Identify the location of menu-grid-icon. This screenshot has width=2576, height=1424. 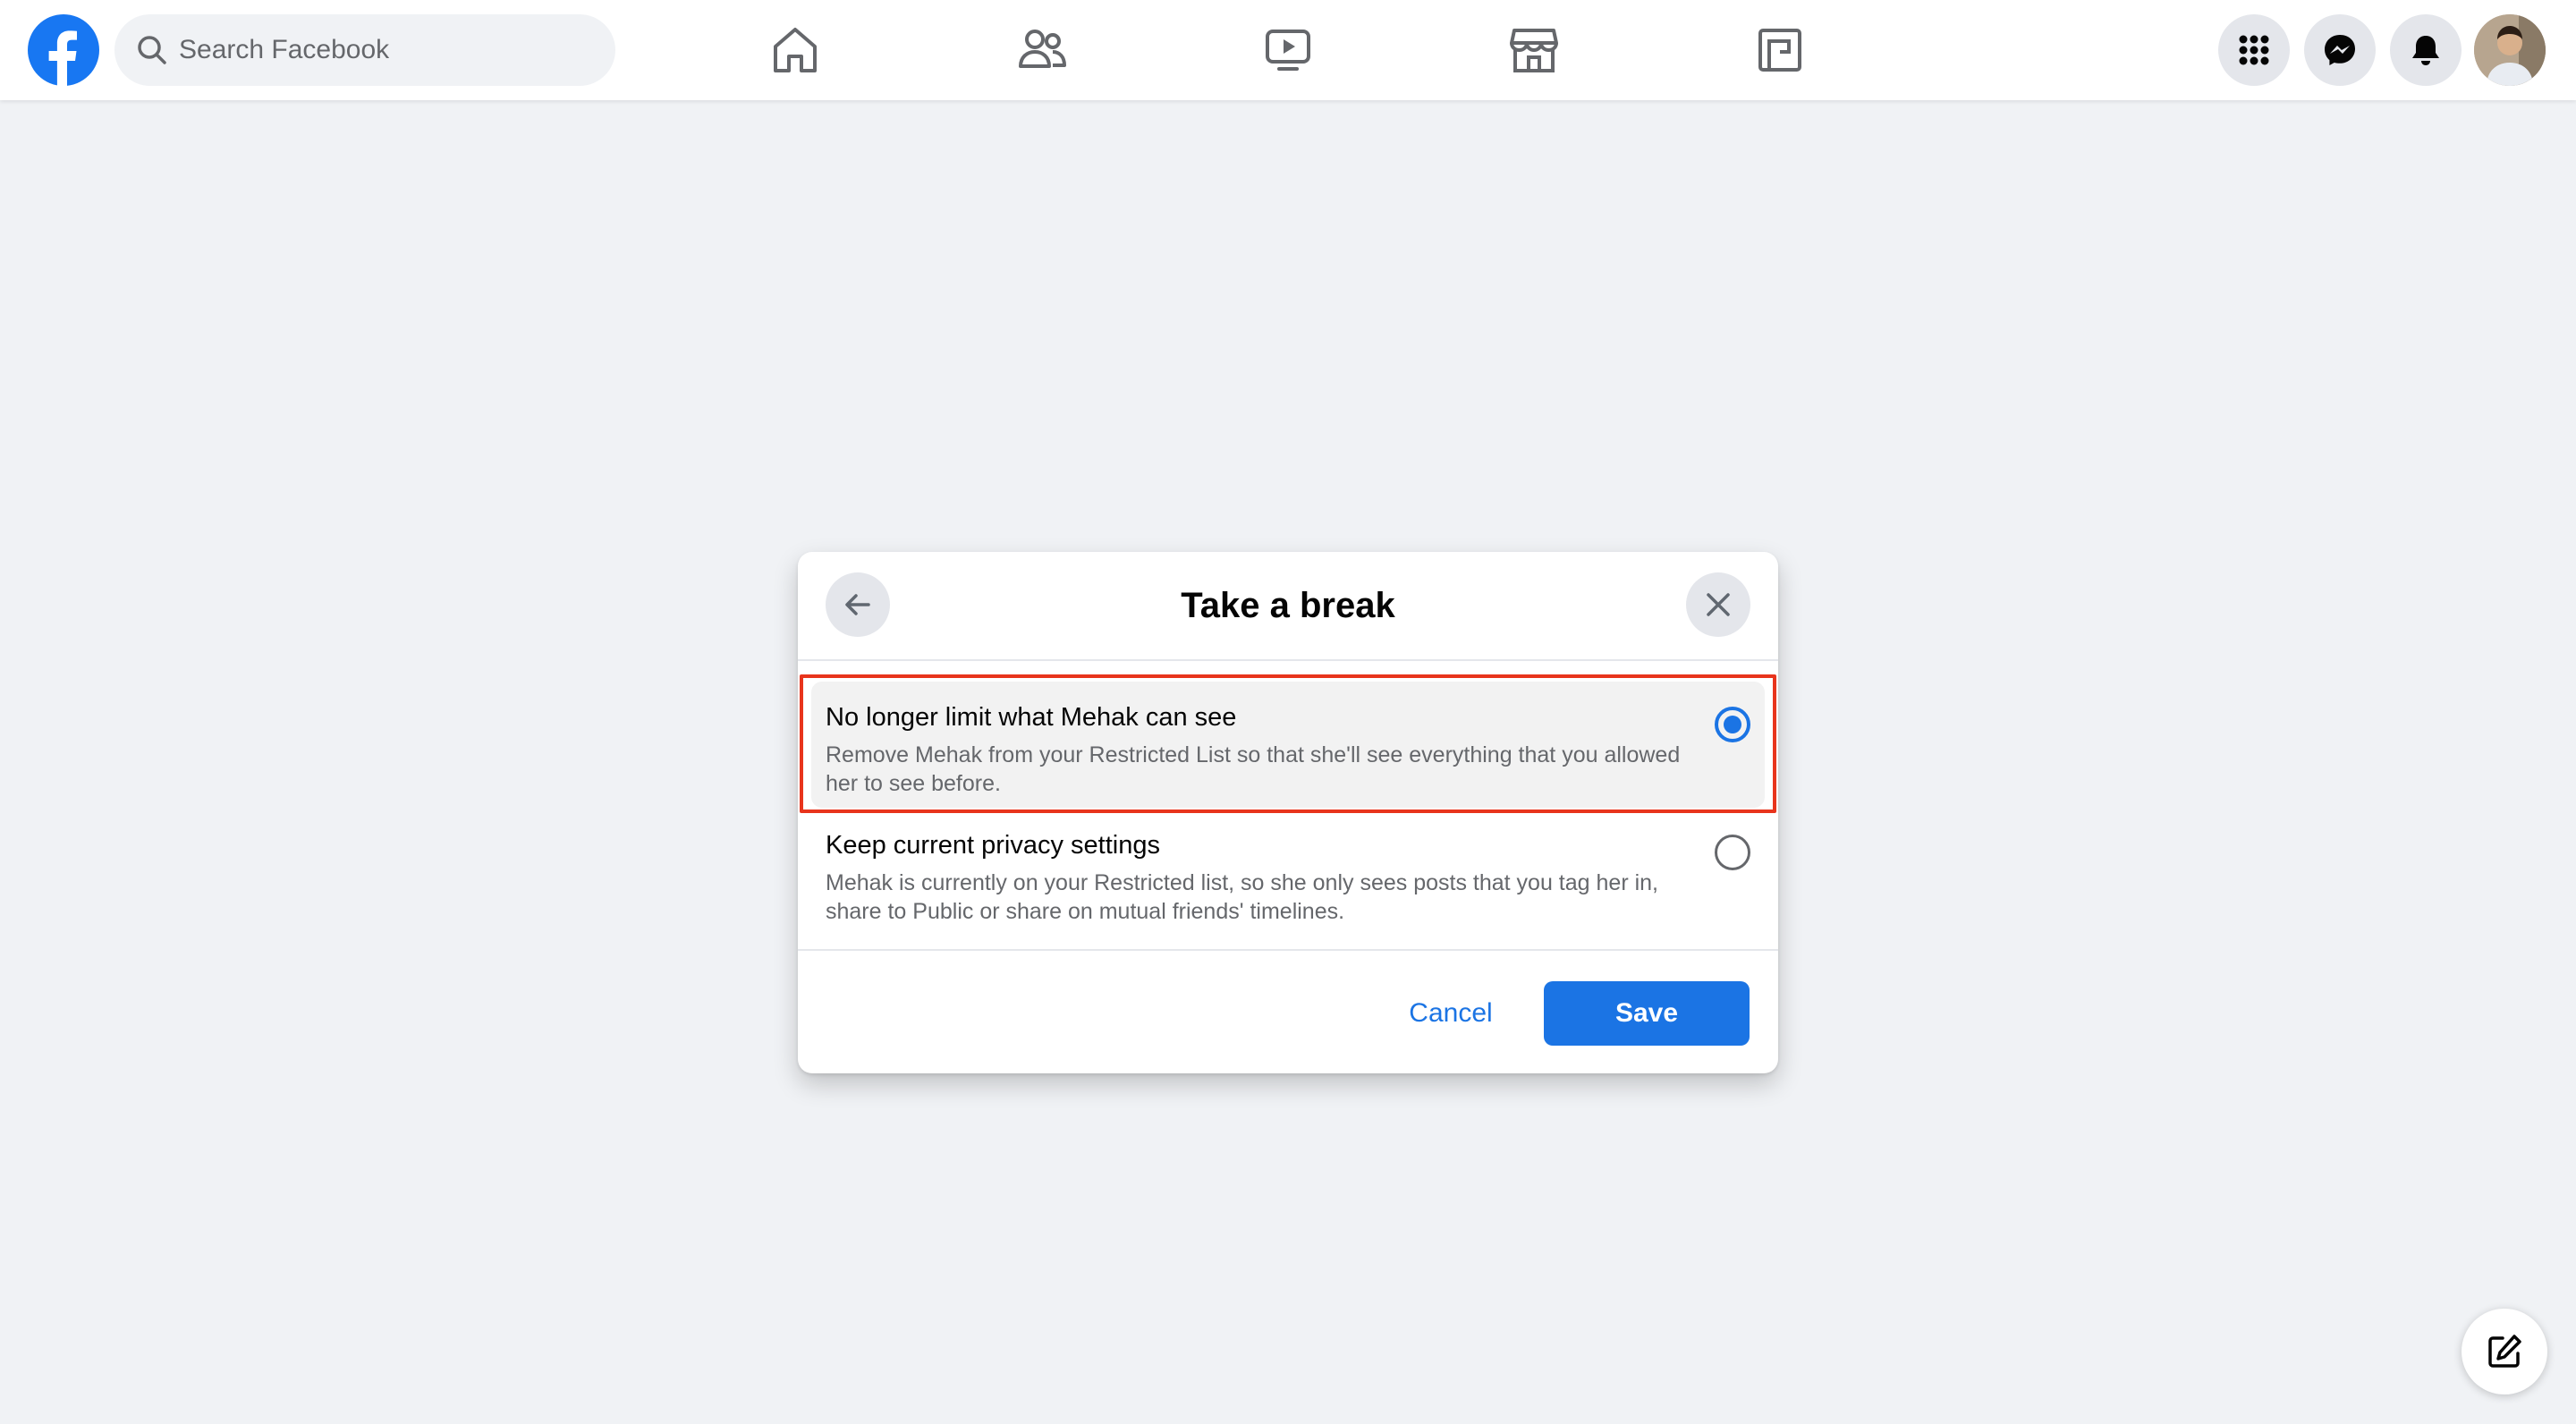
(2254, 50).